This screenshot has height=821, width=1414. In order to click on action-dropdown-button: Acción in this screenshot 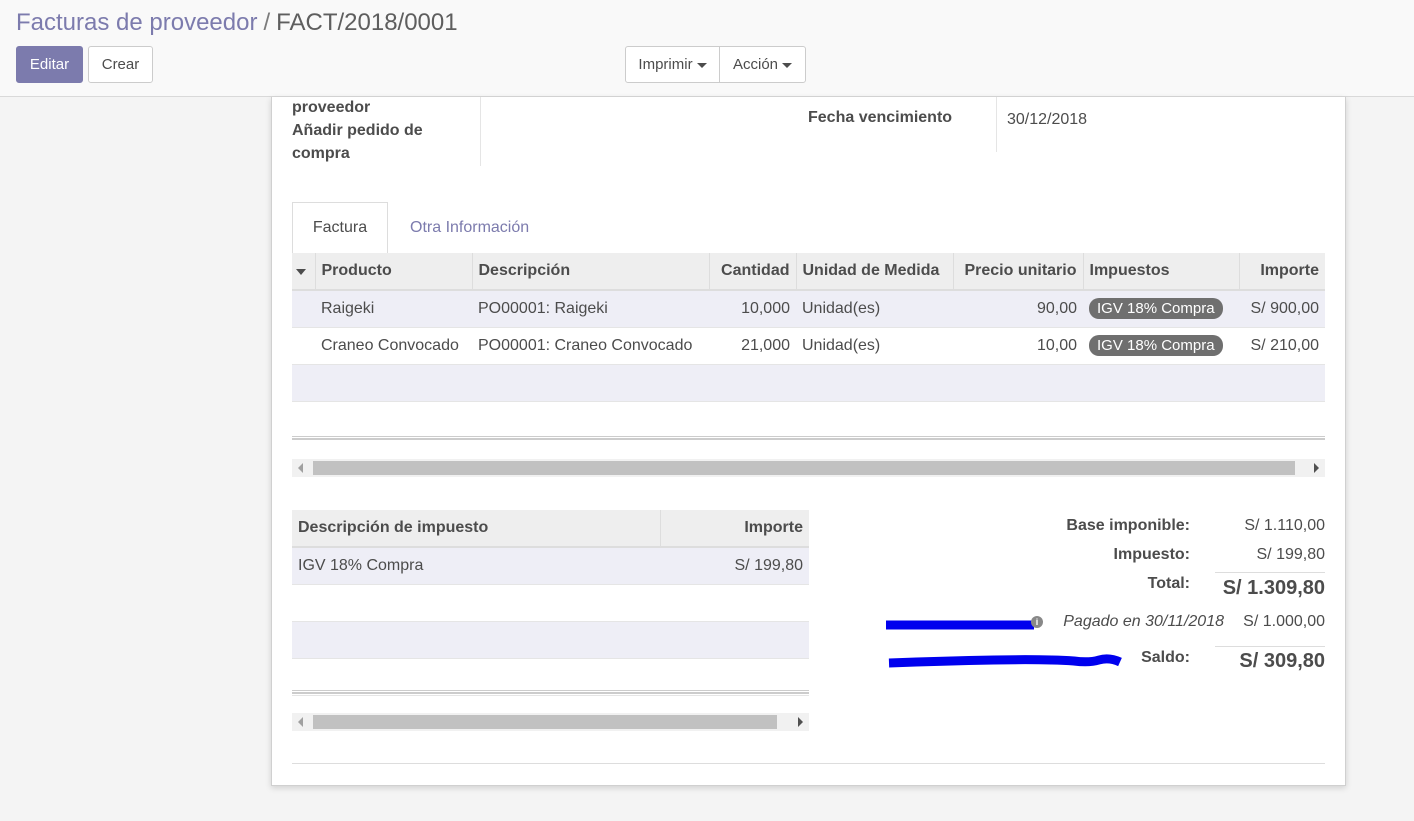, I will do `click(762, 64)`.